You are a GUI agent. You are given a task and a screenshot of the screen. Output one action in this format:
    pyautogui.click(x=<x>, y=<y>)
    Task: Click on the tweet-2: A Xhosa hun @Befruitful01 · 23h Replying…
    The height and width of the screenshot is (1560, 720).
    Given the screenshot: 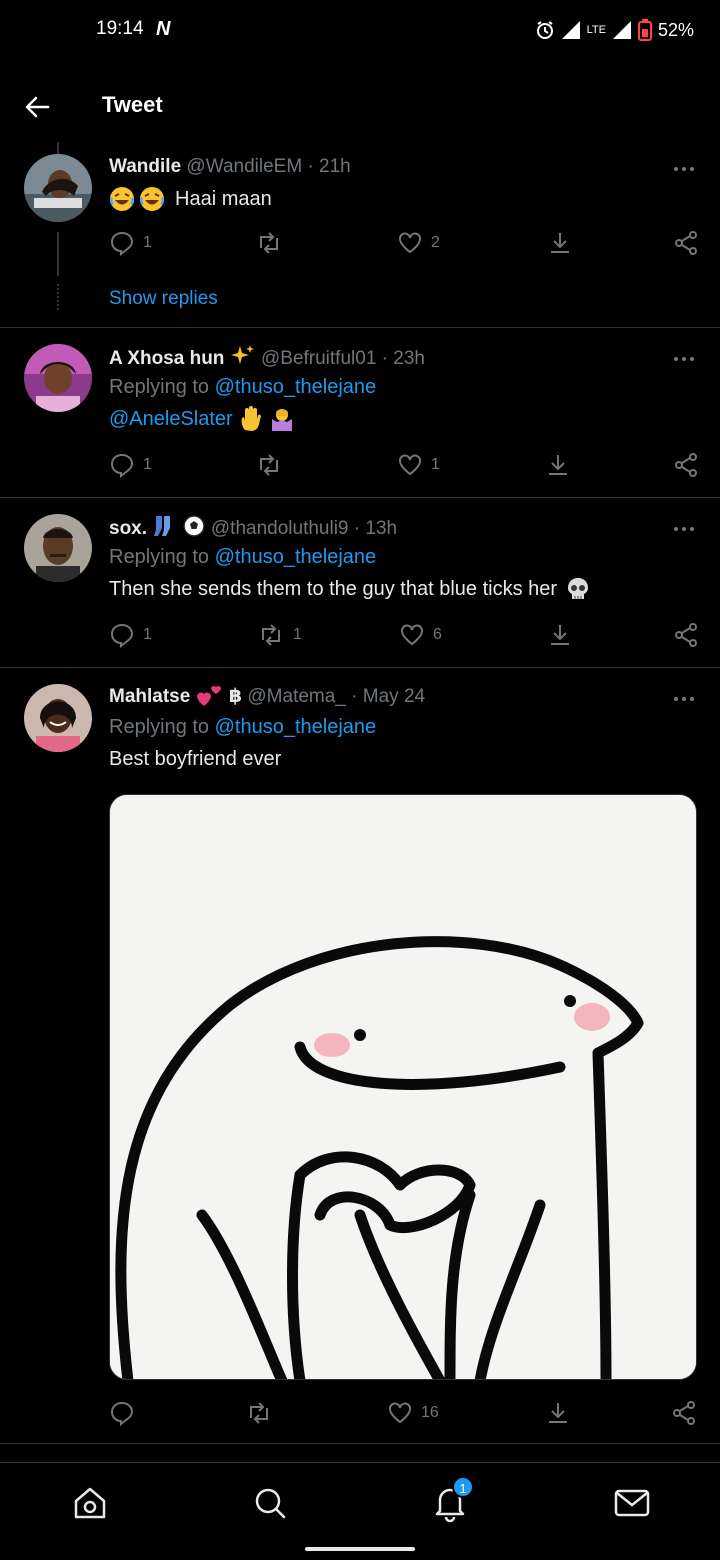 What is the action you would take?
    pyautogui.click(x=360, y=413)
    